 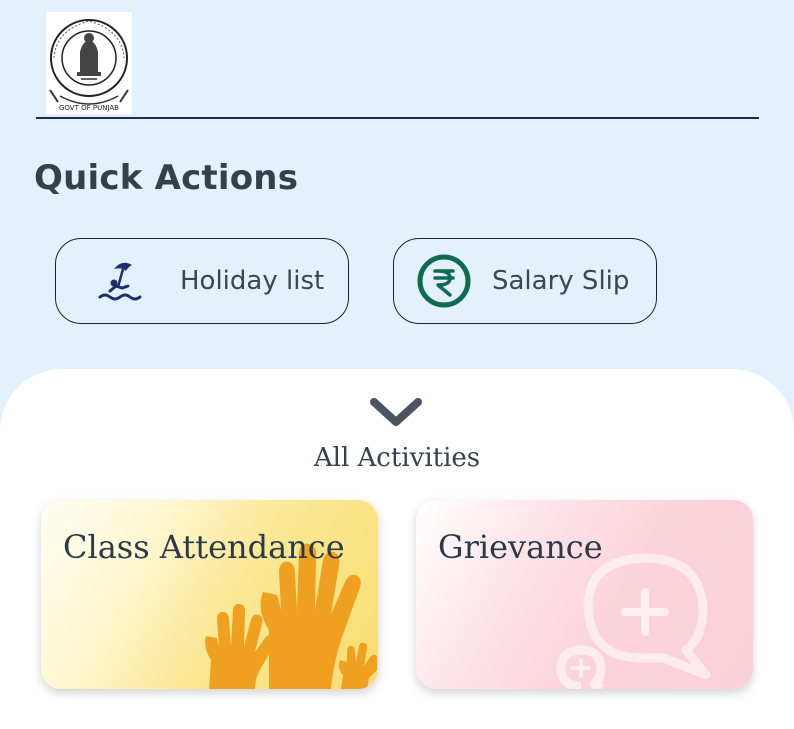 I want to click on grievance-label: Grievance, so click(x=520, y=547).